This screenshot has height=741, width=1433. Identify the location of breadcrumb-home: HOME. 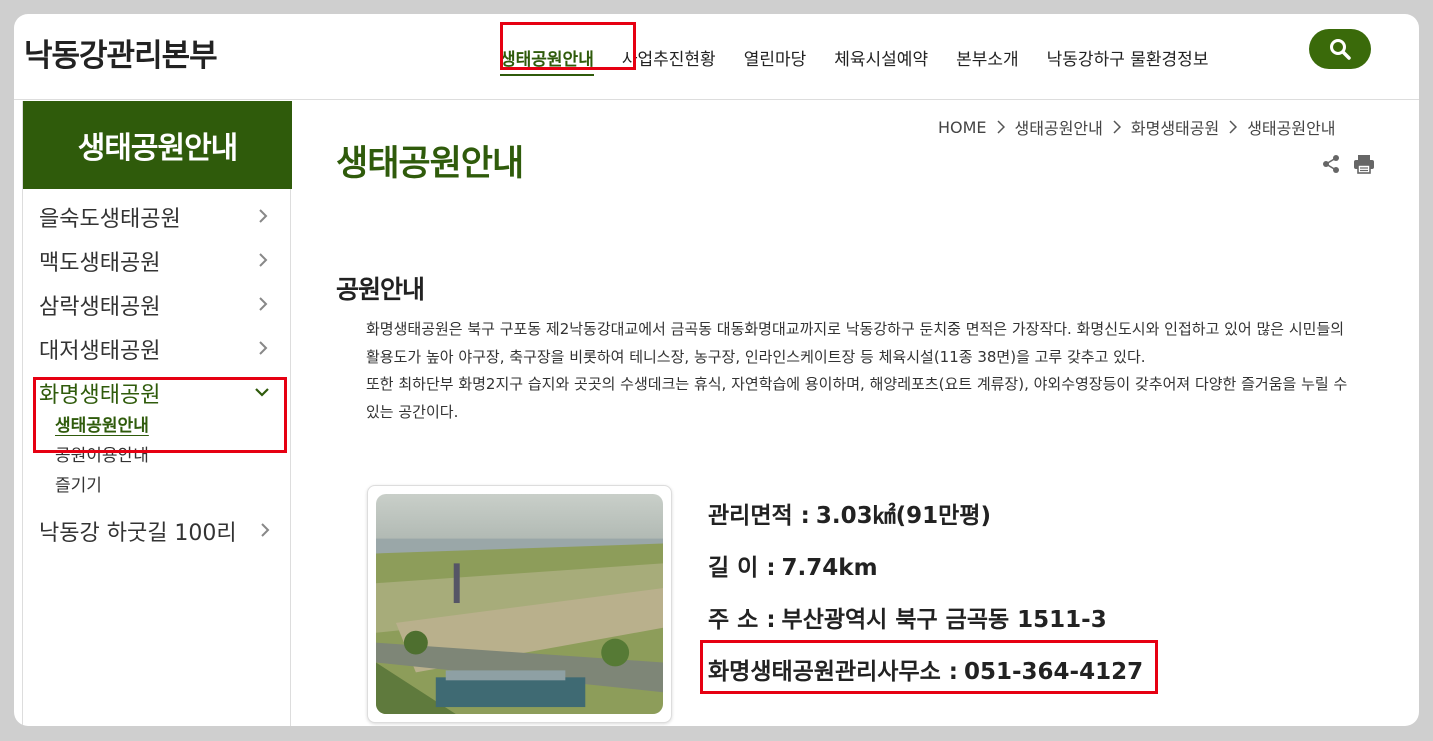
(962, 127).